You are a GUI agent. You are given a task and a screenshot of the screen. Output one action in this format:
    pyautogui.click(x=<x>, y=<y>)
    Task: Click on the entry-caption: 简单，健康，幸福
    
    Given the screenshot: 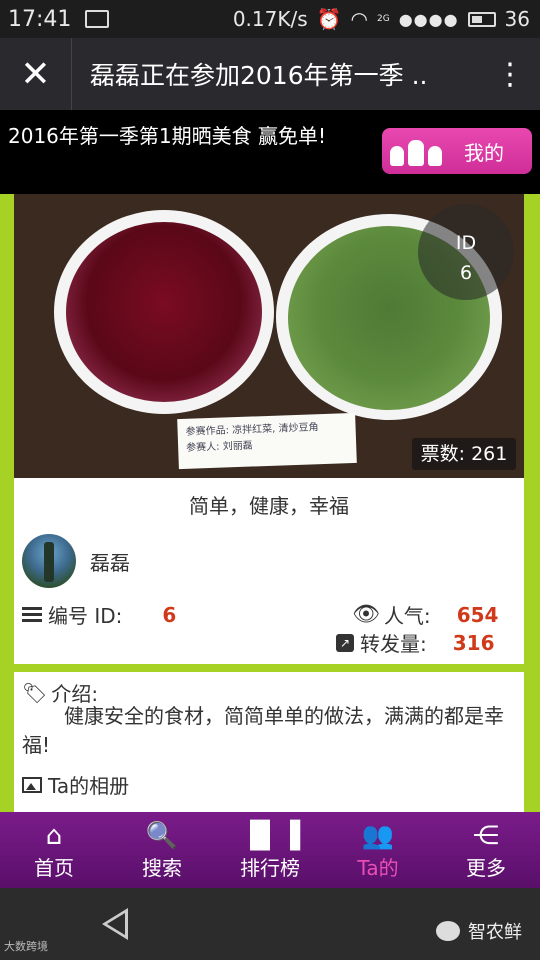 What is the action you would take?
    pyautogui.click(x=269, y=506)
    